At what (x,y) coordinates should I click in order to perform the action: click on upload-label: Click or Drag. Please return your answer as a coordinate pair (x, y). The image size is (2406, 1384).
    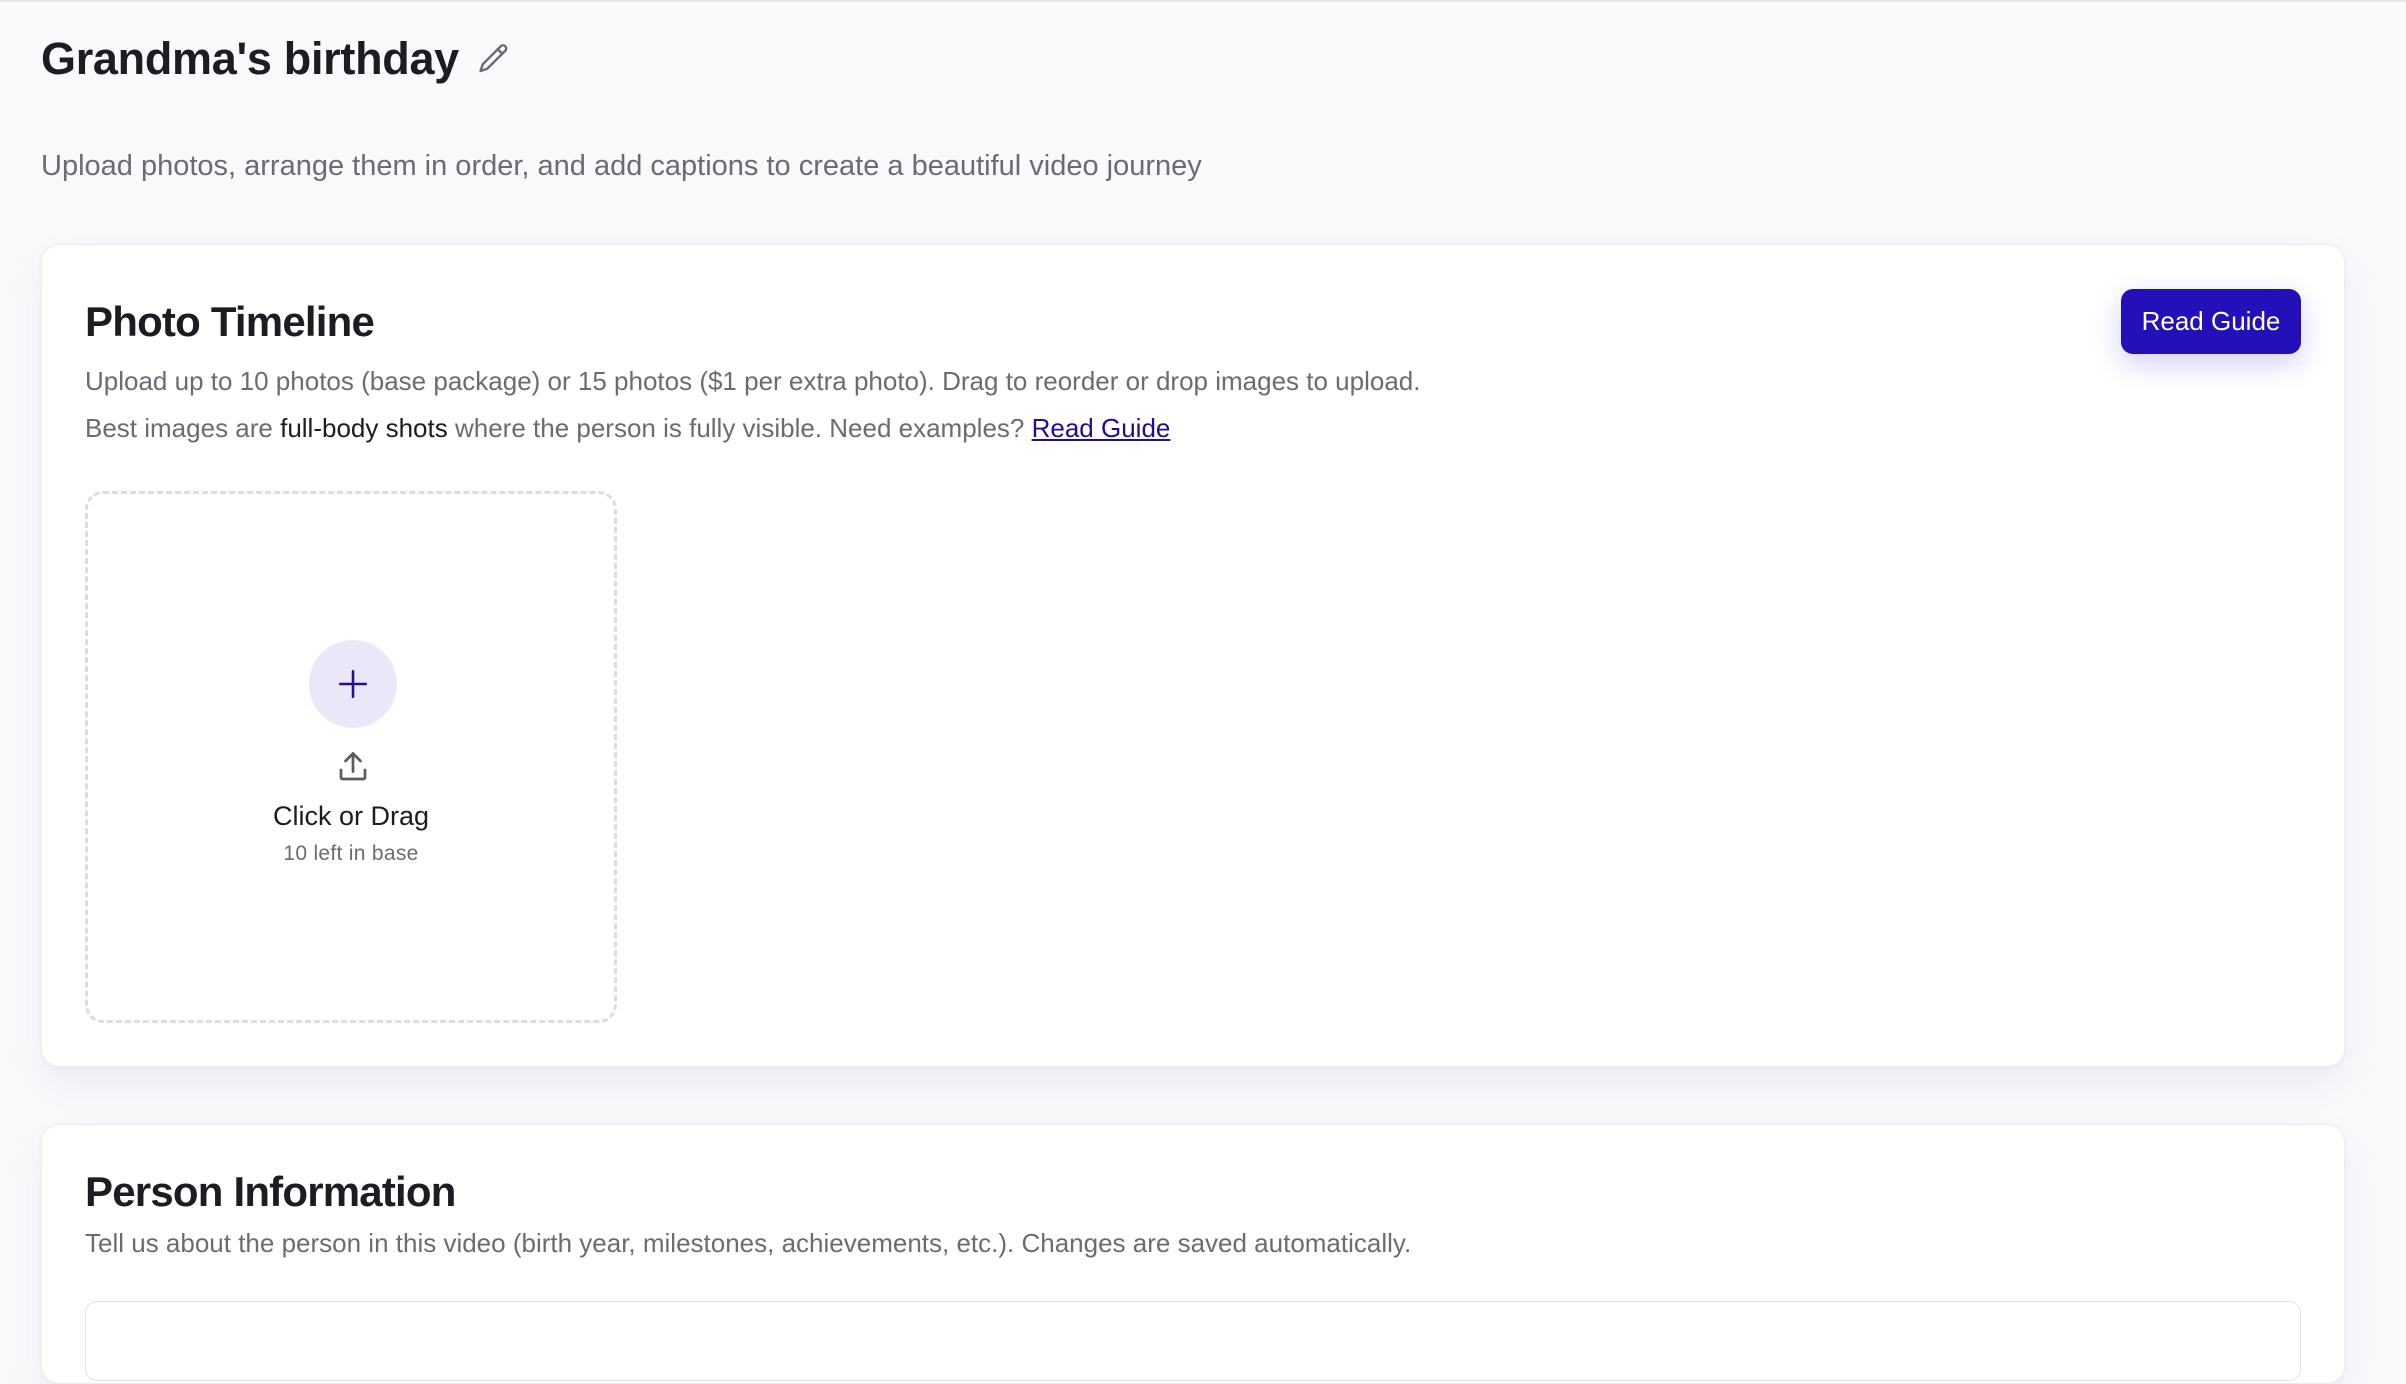
    Looking at the image, I should click on (351, 816).